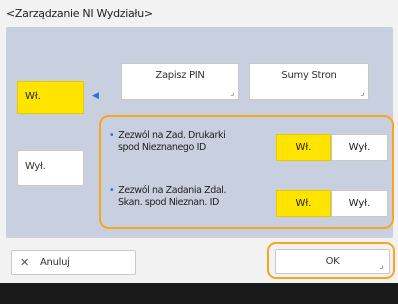 This screenshot has width=398, height=304. Describe the element at coordinates (79, 13) in the screenshot. I see `page-title: <Zarządzanie NI Wydziału>` at that location.